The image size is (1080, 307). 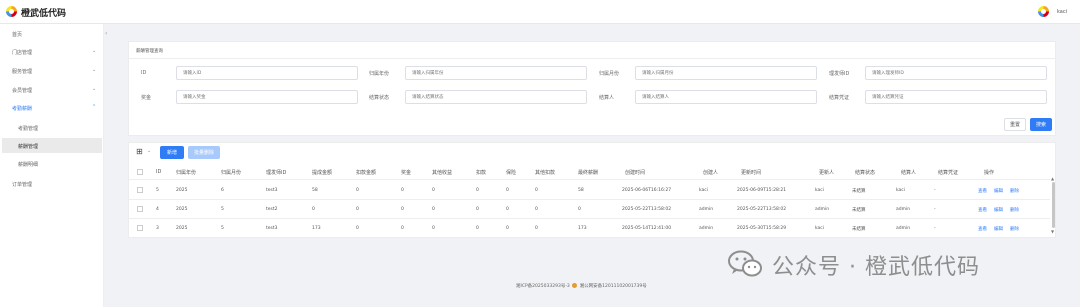 What do you see at coordinates (140, 172) in the screenshot?
I see `select-all-checkbox` at bounding box center [140, 172].